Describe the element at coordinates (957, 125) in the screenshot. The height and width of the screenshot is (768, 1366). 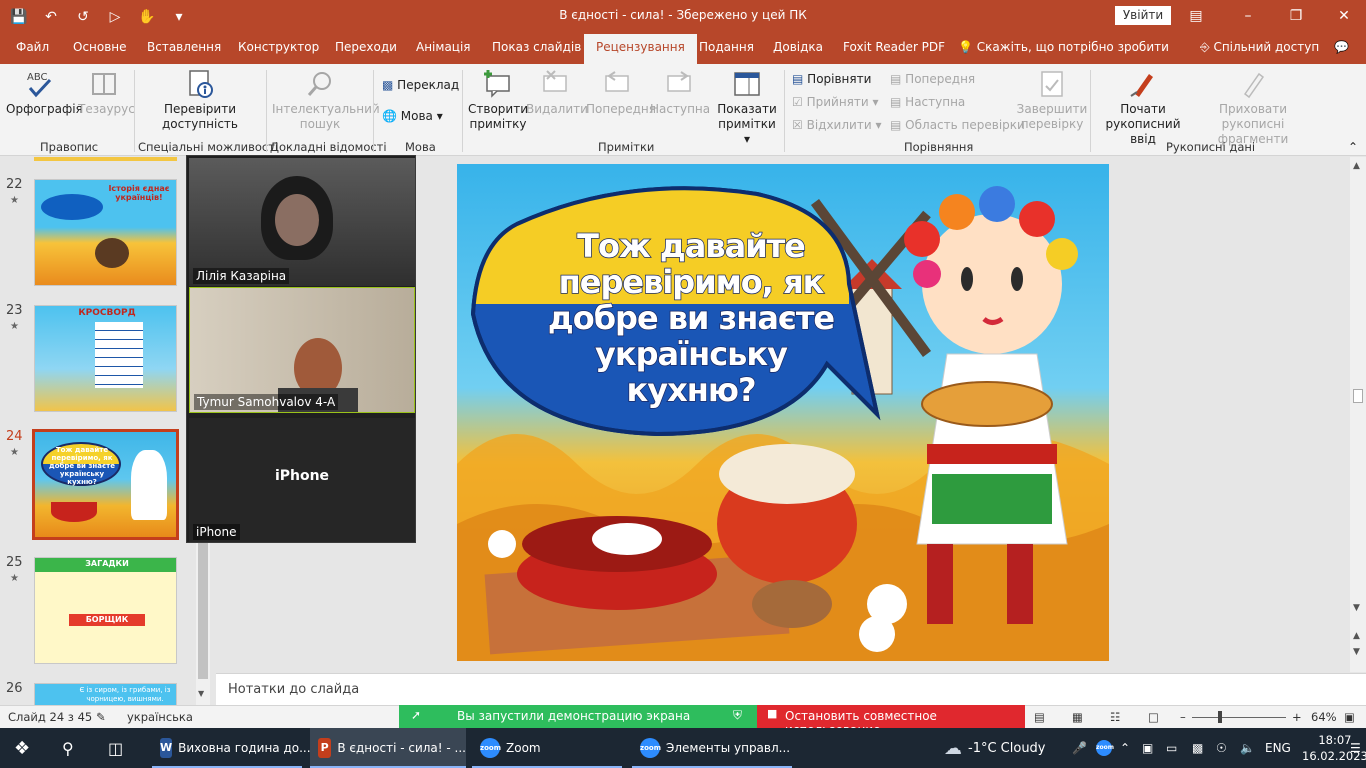
I see `reviewing-pane-button: ▤ Область перевірки` at that location.